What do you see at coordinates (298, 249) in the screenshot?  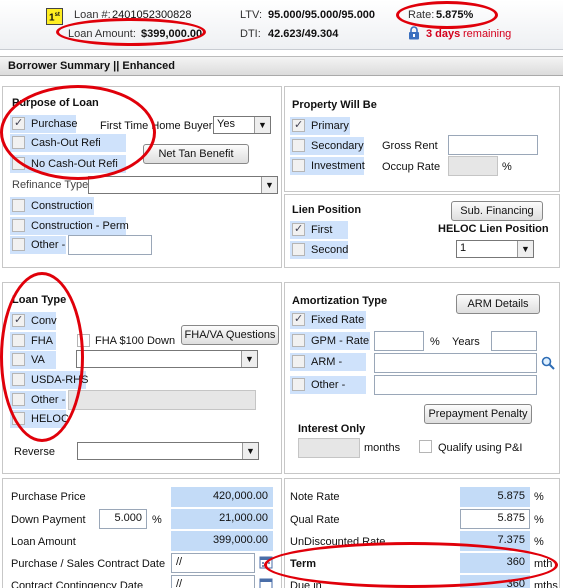 I see `second-lien-checkbox` at bounding box center [298, 249].